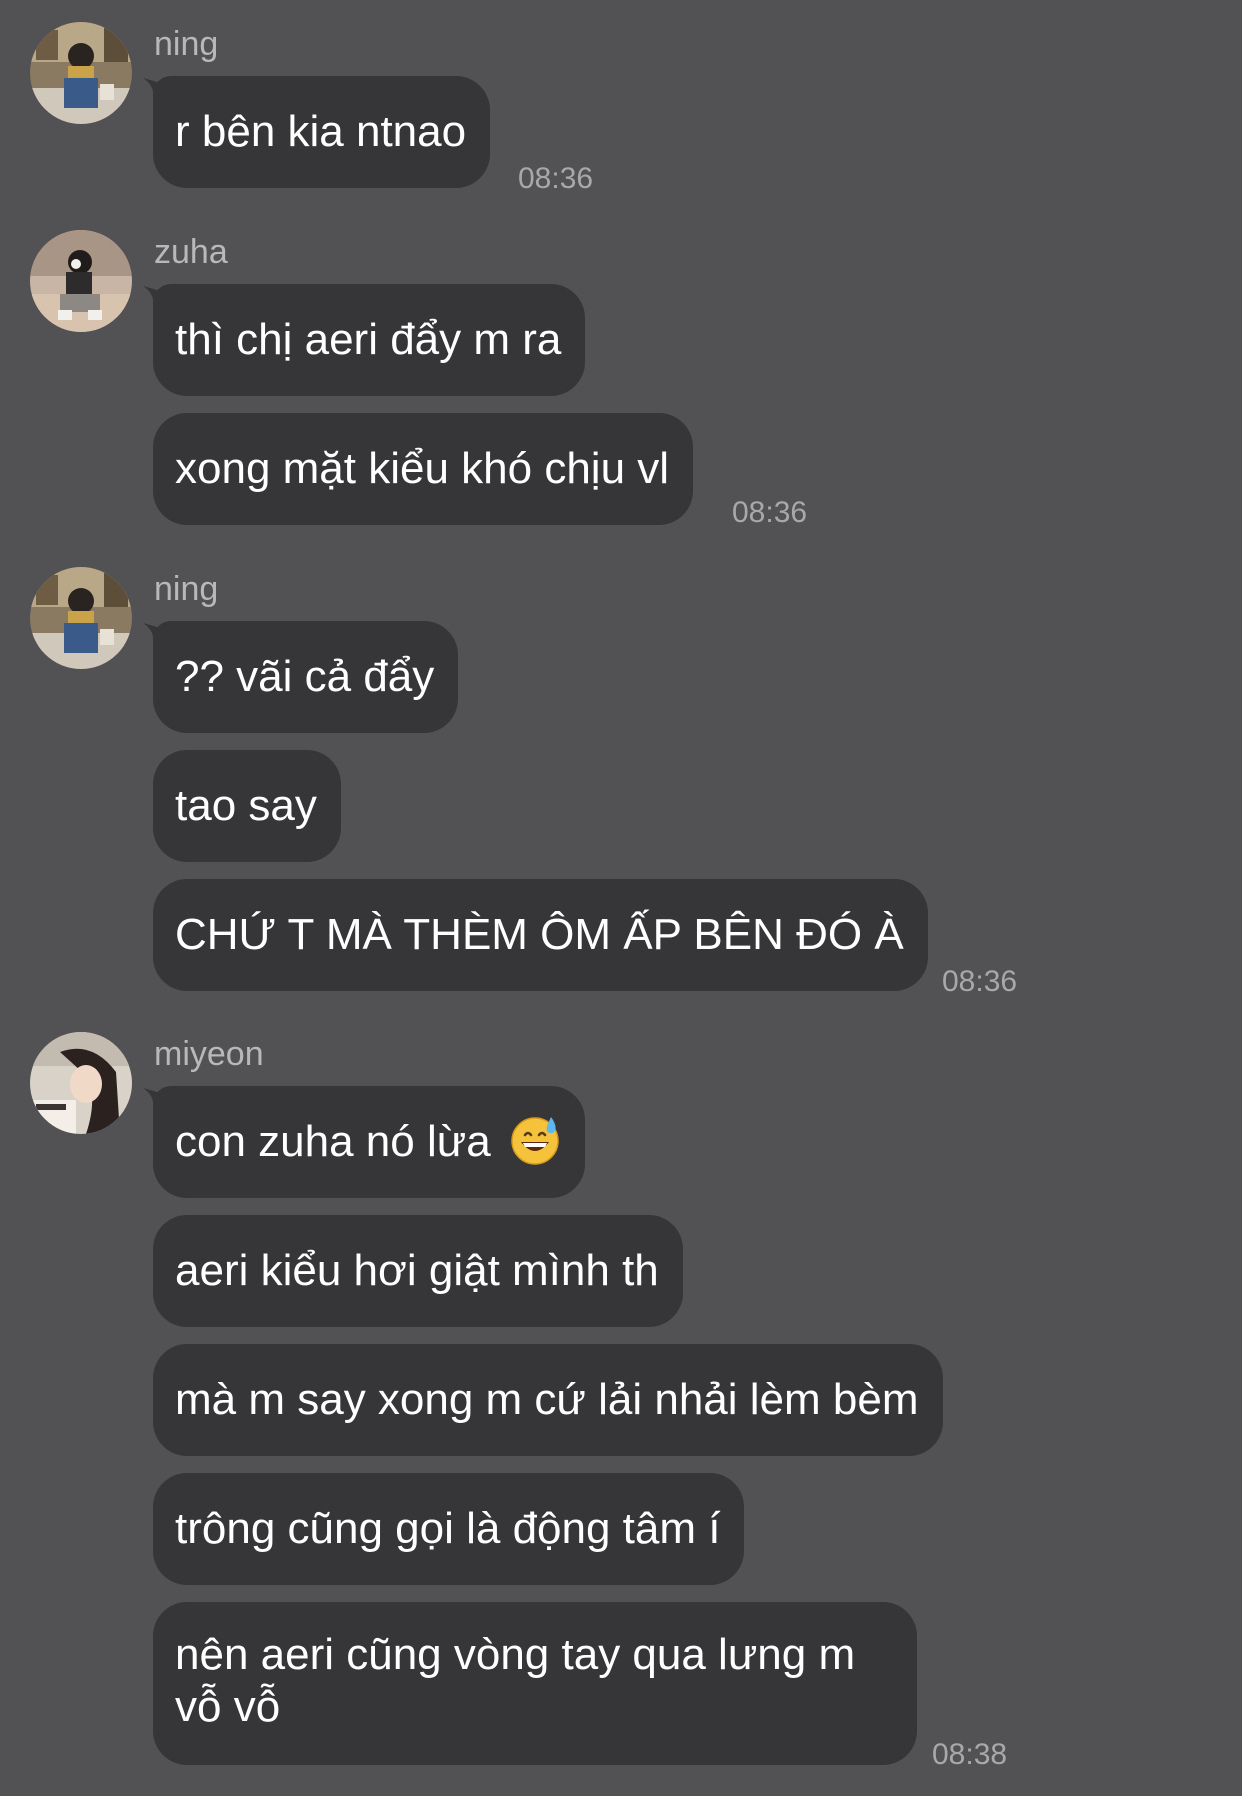 Image resolution: width=1242 pixels, height=1796 pixels. Describe the element at coordinates (540, 935) in the screenshot. I see `message-bubble: CHỨ T MÀ THÈM ÔM ẤP BÊN ĐÓ À` at that location.